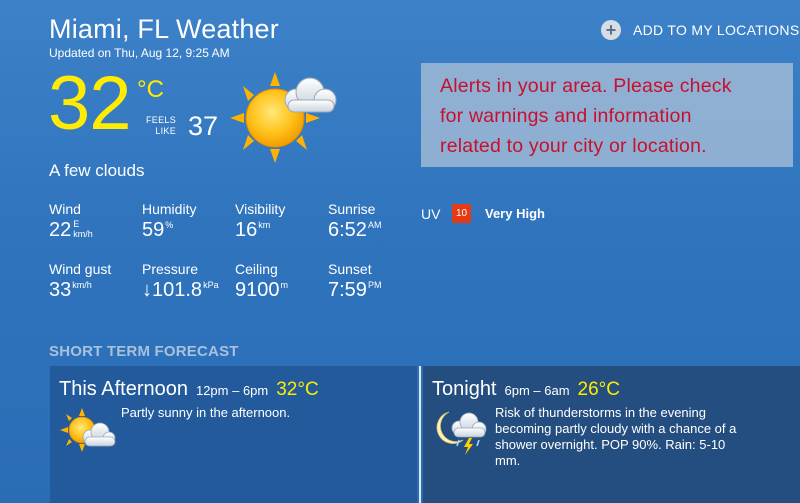 The height and width of the screenshot is (503, 800). Describe the element at coordinates (203, 126) in the screenshot. I see `feels-like-value: 37` at that location.